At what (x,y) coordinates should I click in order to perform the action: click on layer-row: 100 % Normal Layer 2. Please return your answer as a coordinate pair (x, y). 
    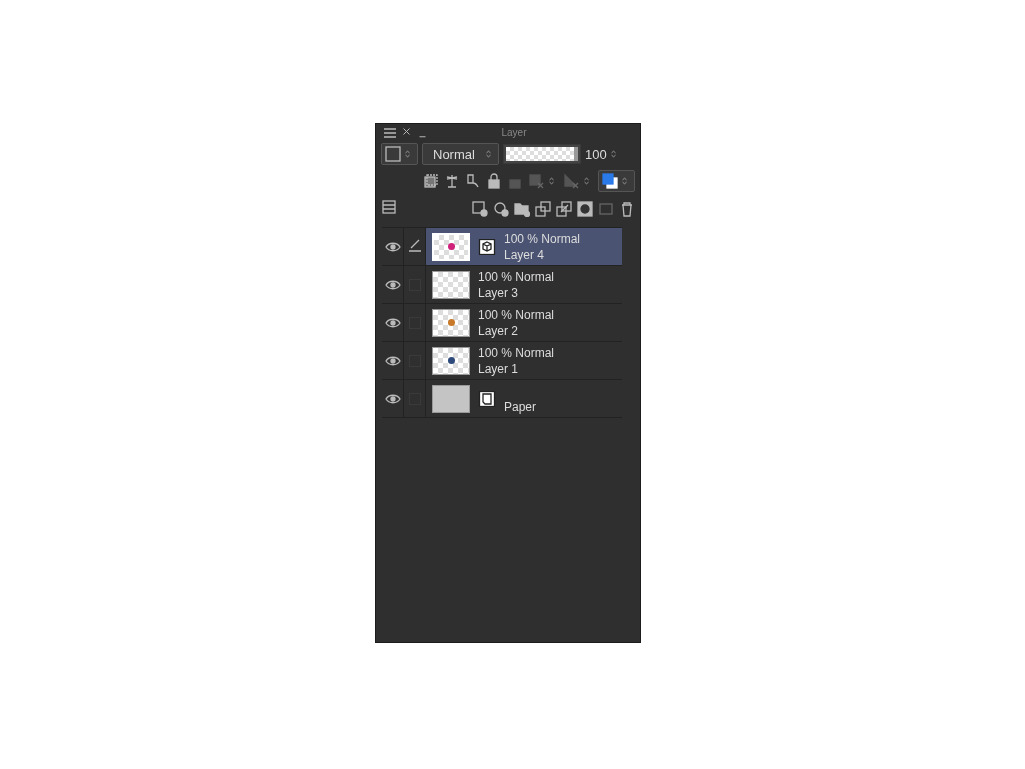
    Looking at the image, I should click on (502, 323).